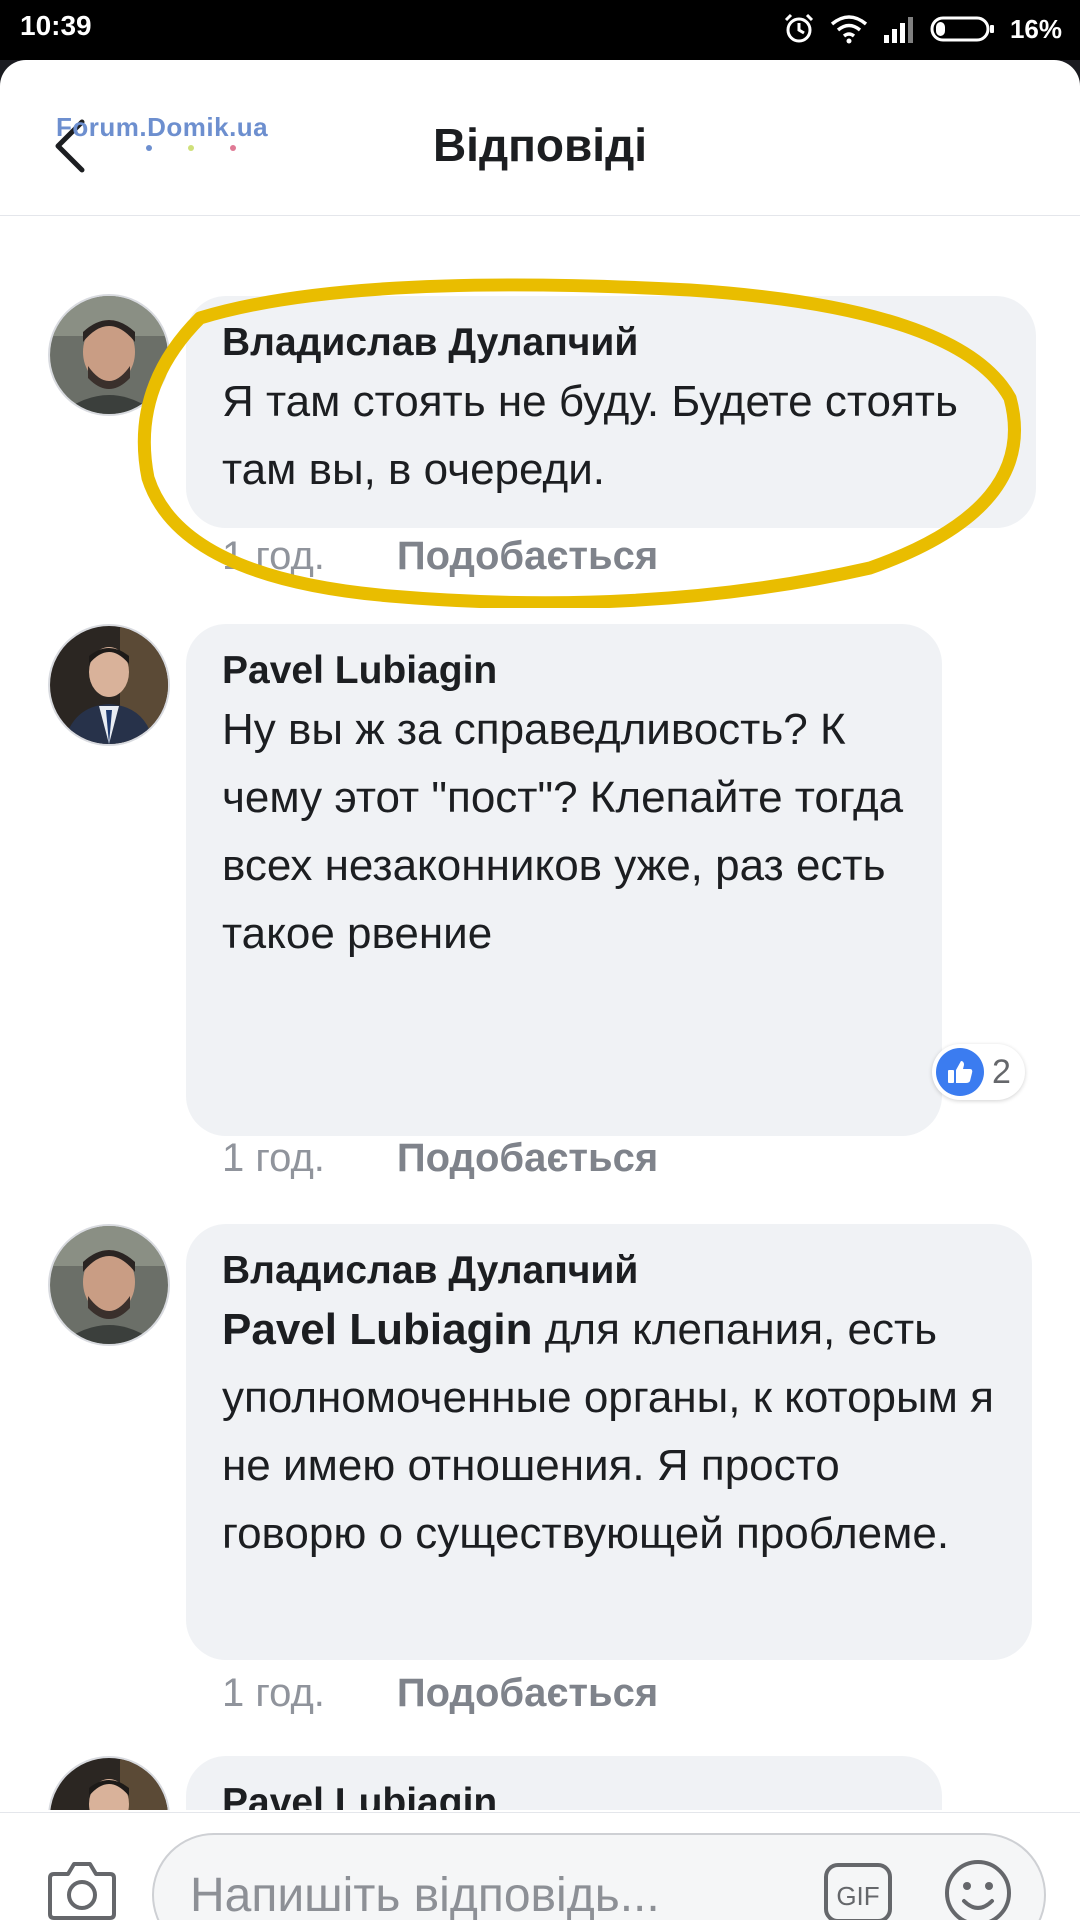 The image size is (1080, 1920). I want to click on gif-button: GIF, so click(858, 1890).